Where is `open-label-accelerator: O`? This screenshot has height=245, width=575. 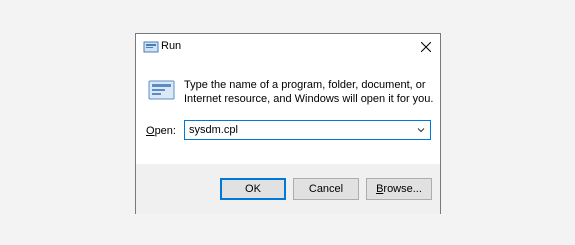 open-label-accelerator: O is located at coordinates (150, 131).